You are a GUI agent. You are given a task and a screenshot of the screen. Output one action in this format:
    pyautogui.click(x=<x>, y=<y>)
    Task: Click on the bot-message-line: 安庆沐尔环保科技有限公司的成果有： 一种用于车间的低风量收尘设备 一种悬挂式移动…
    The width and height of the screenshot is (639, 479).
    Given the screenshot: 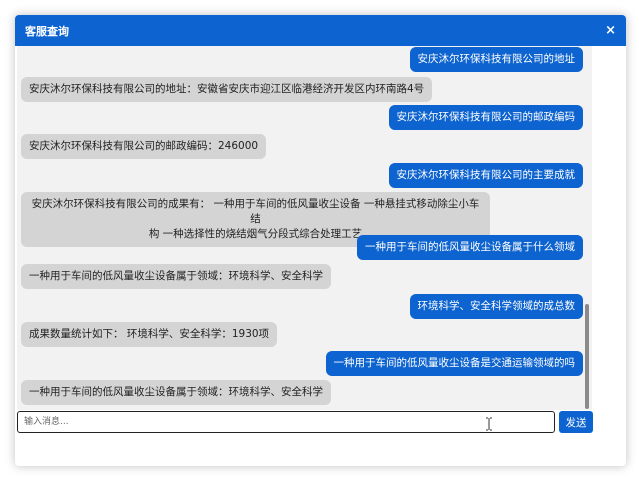 What is the action you would take?
    pyautogui.click(x=255, y=211)
    